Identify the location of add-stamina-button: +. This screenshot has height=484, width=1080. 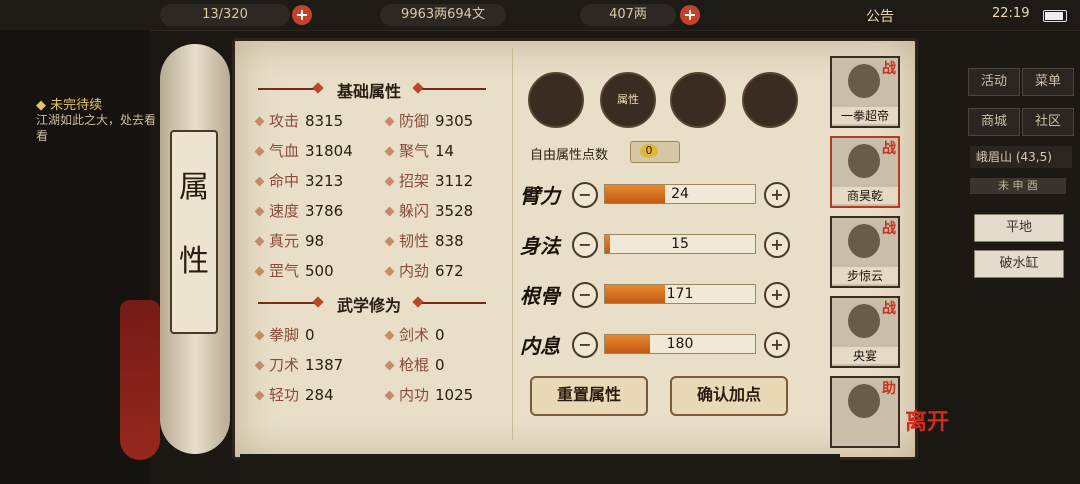
(302, 15).